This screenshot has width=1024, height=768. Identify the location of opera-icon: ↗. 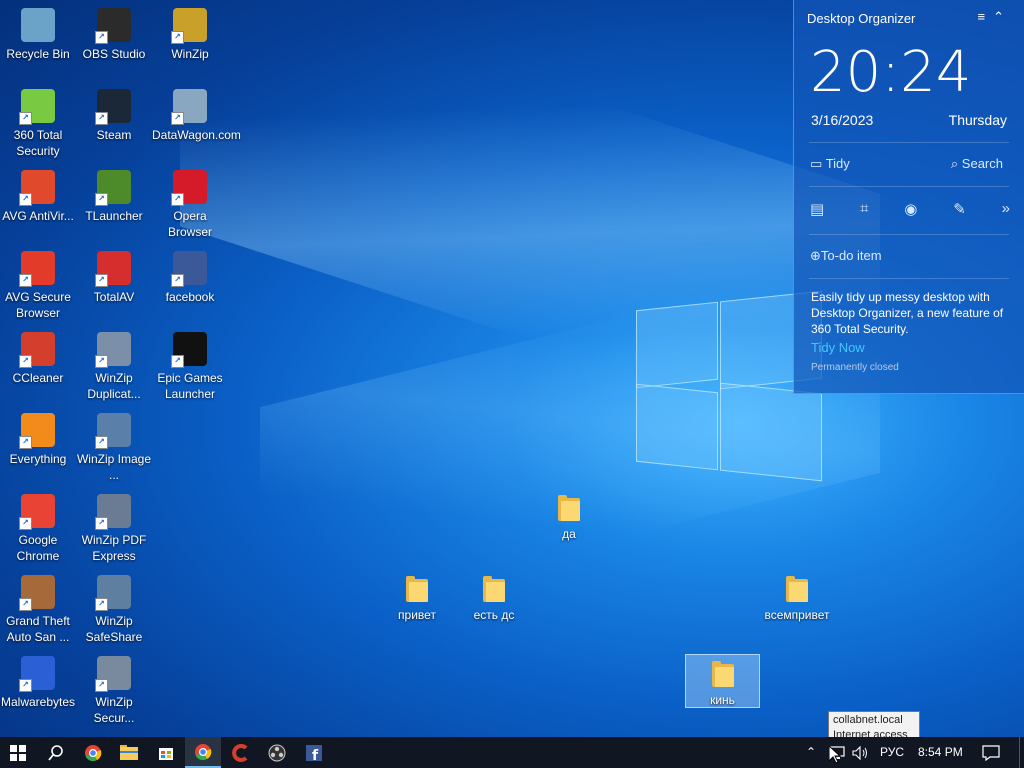
(189, 188).